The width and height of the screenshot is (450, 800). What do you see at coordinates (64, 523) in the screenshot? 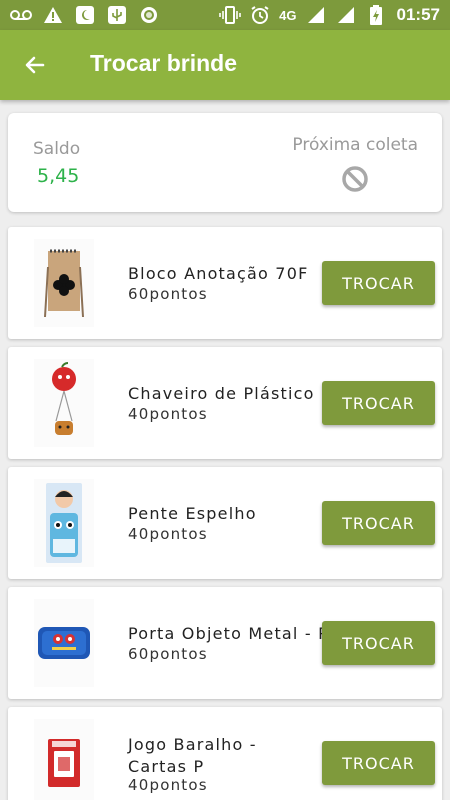
I see `comb-mirror-icon` at bounding box center [64, 523].